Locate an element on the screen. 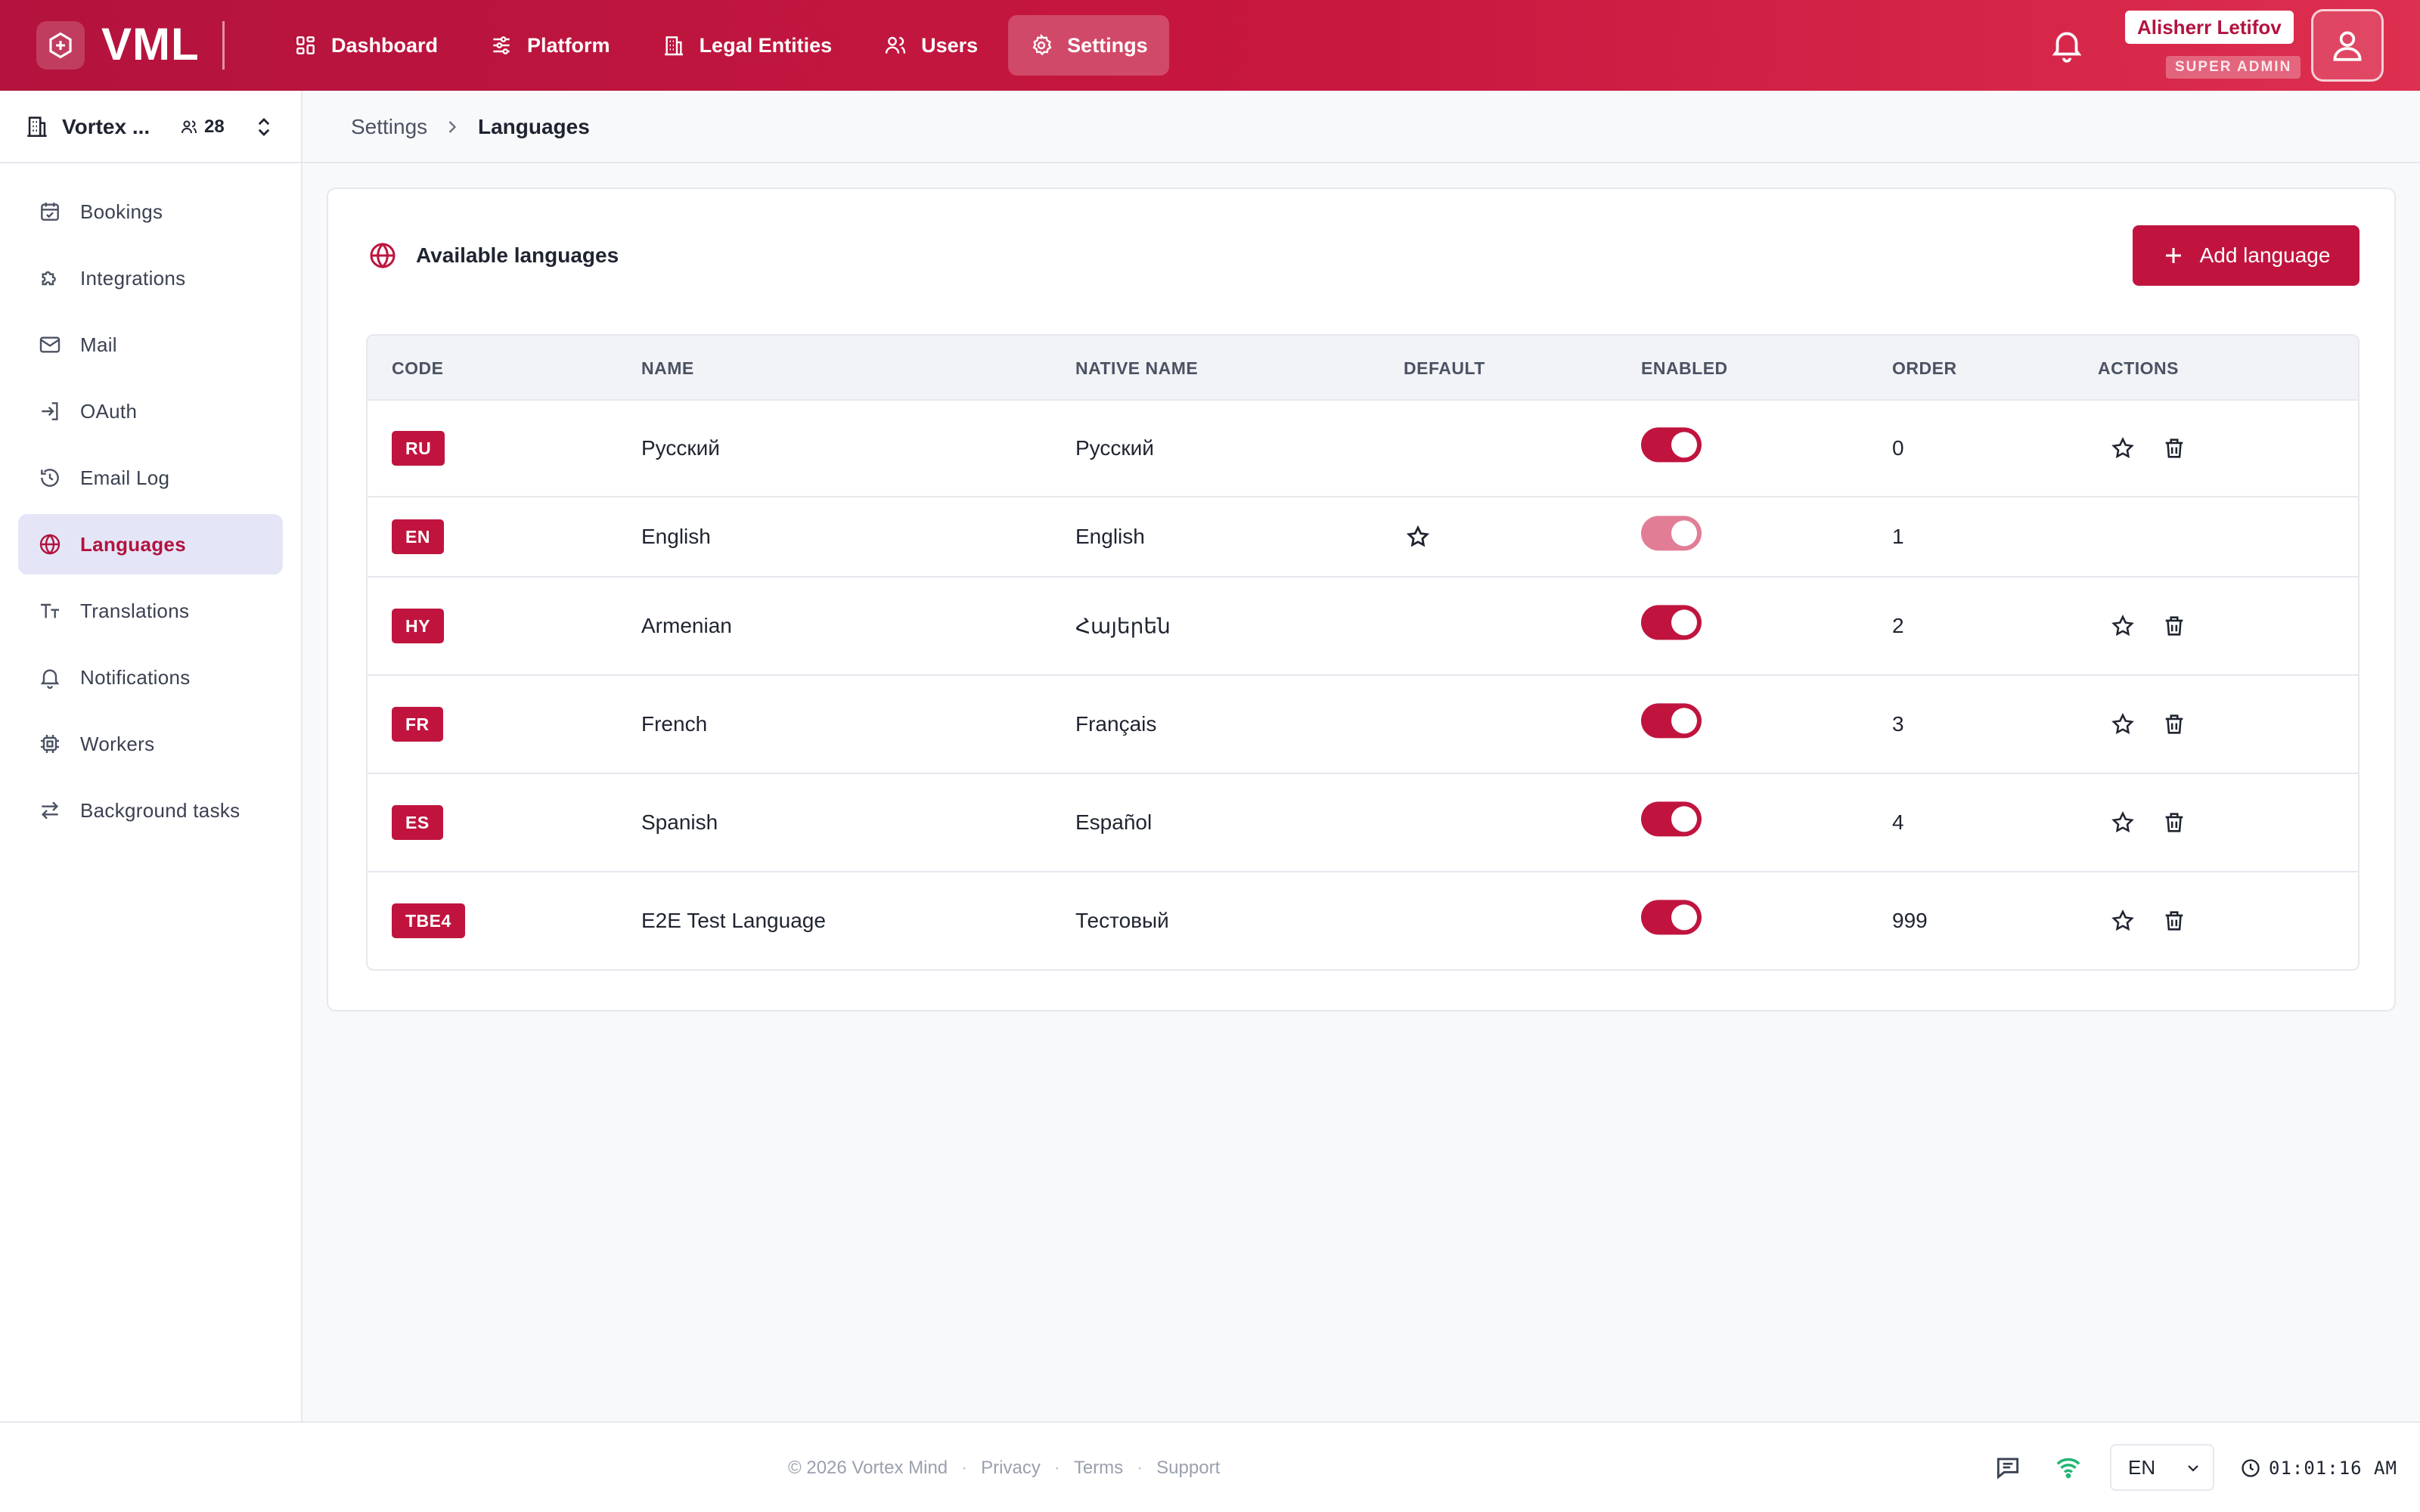  language-code-badge: HY is located at coordinates (418, 626).